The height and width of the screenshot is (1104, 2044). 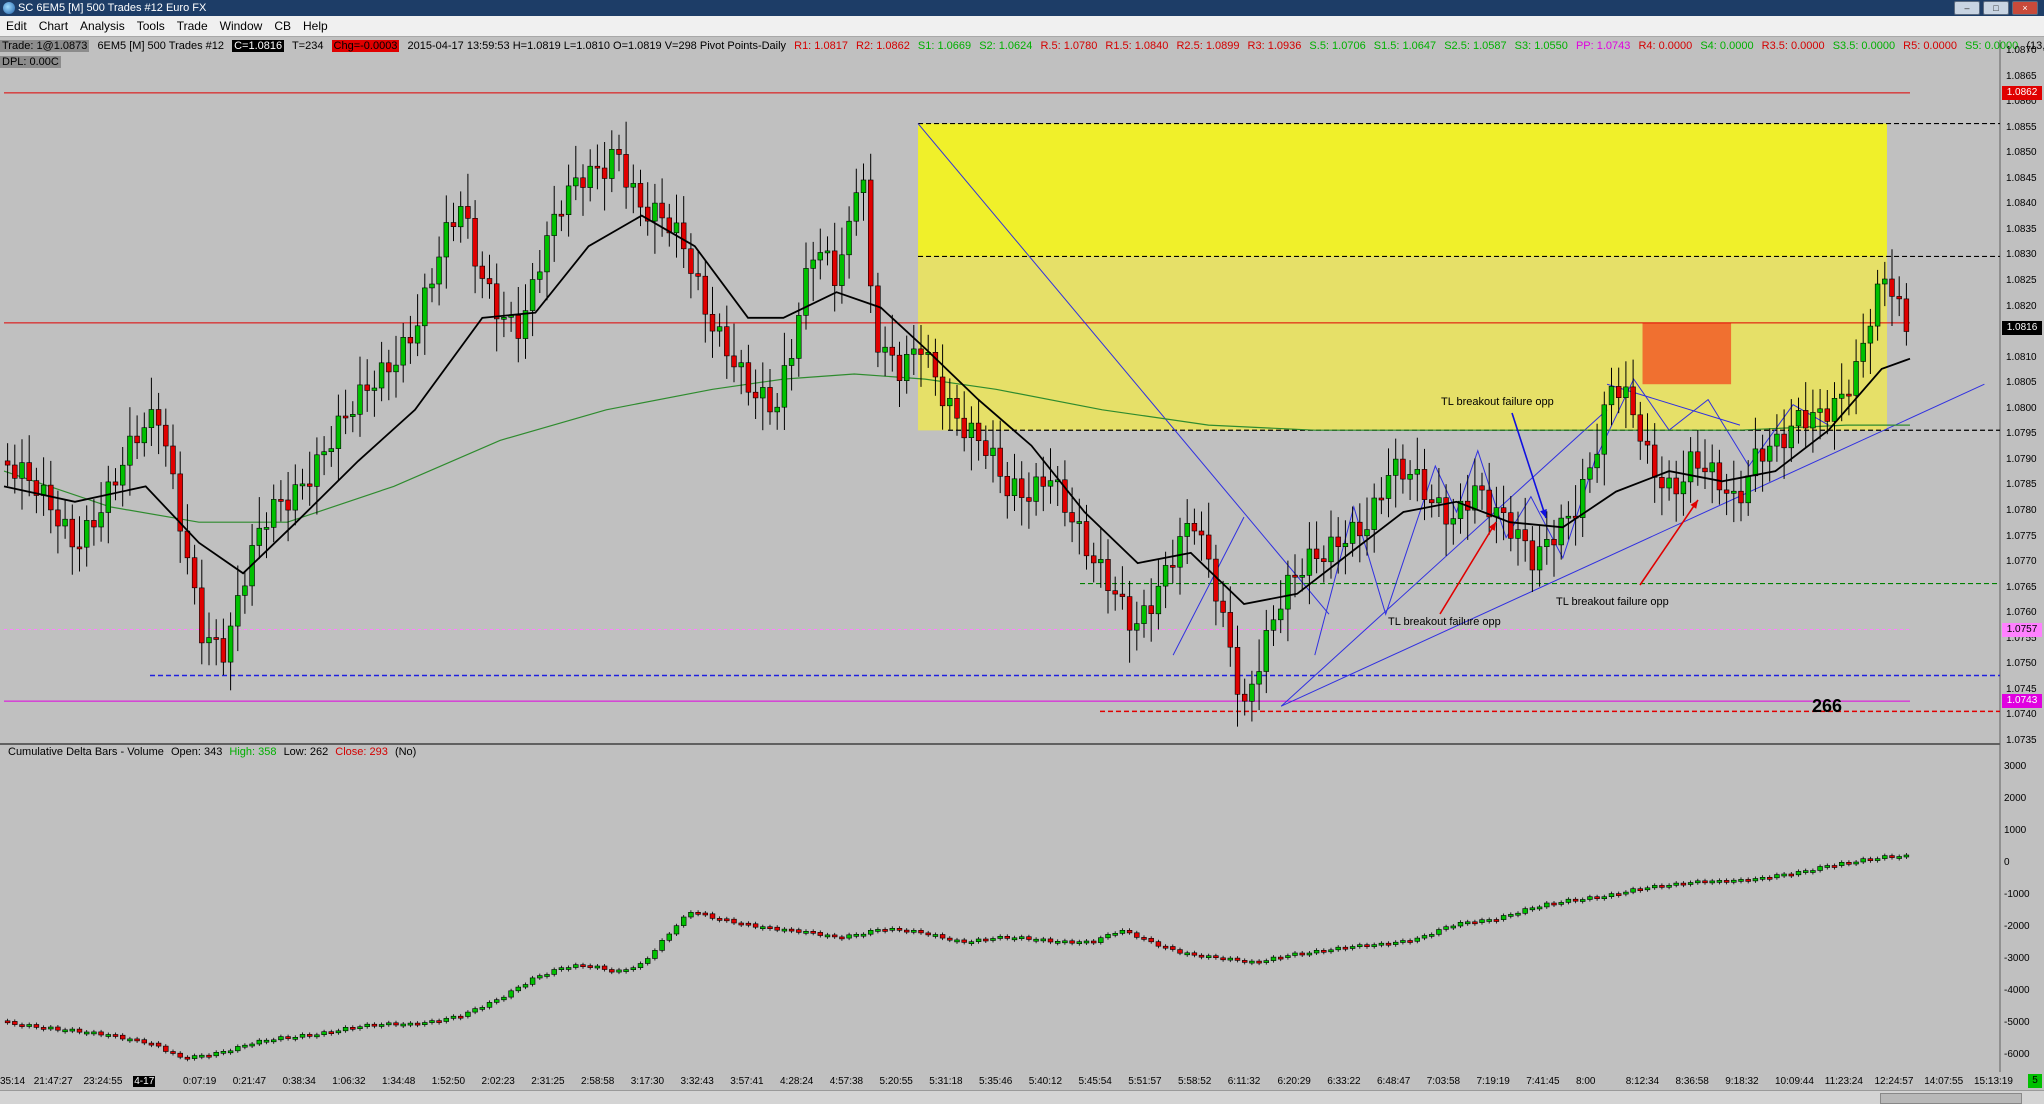 What do you see at coordinates (1493, 1081) in the screenshot?
I see `time-tick-label: 7:19:19` at bounding box center [1493, 1081].